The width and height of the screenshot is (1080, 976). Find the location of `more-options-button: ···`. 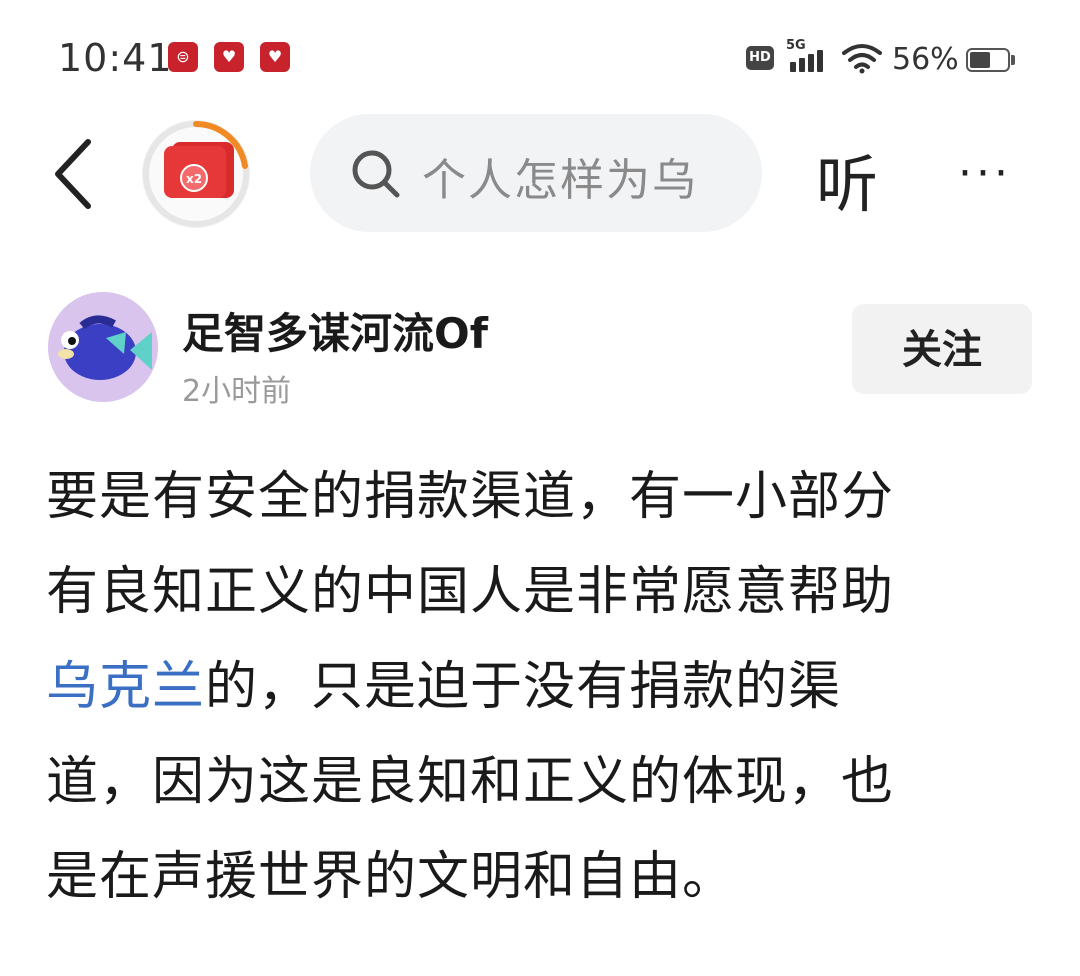

more-options-button: ··· is located at coordinates (985, 173).